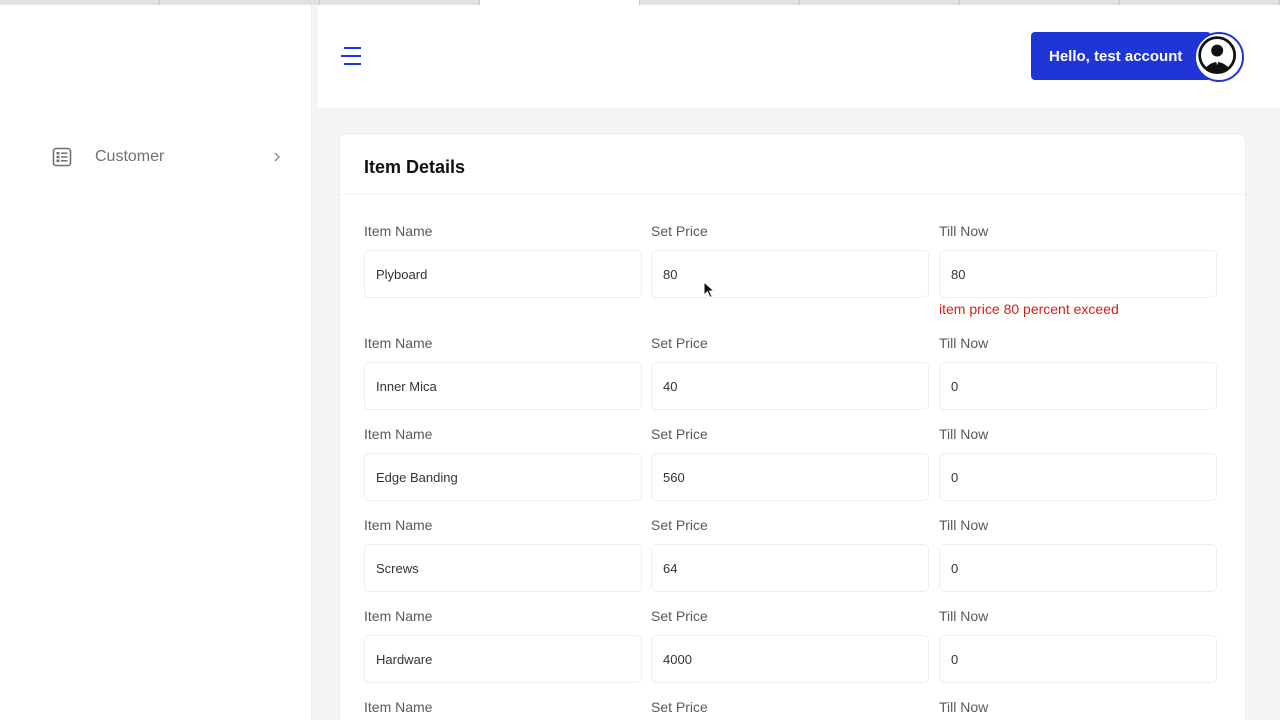 The width and height of the screenshot is (1280, 720). I want to click on mouse-cursor-icon, so click(709, 290).